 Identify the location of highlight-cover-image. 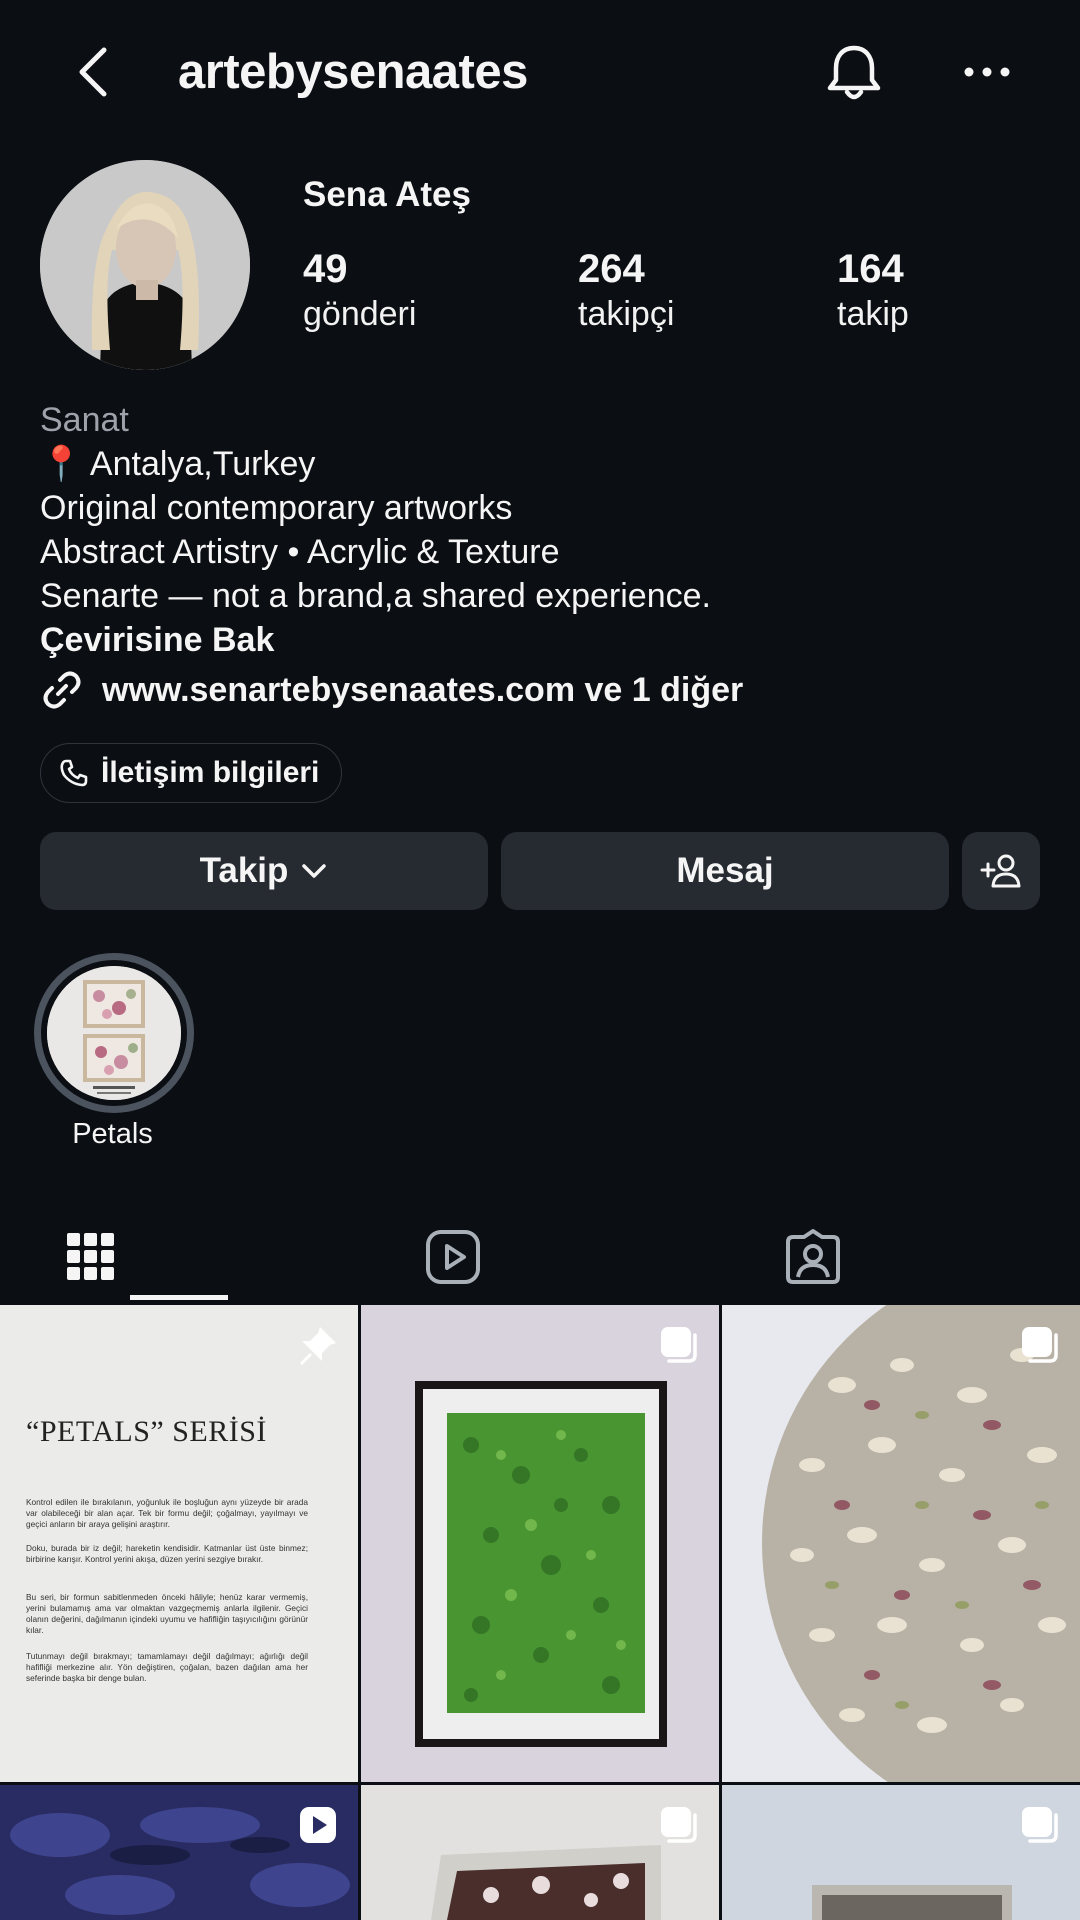
(114, 1033).